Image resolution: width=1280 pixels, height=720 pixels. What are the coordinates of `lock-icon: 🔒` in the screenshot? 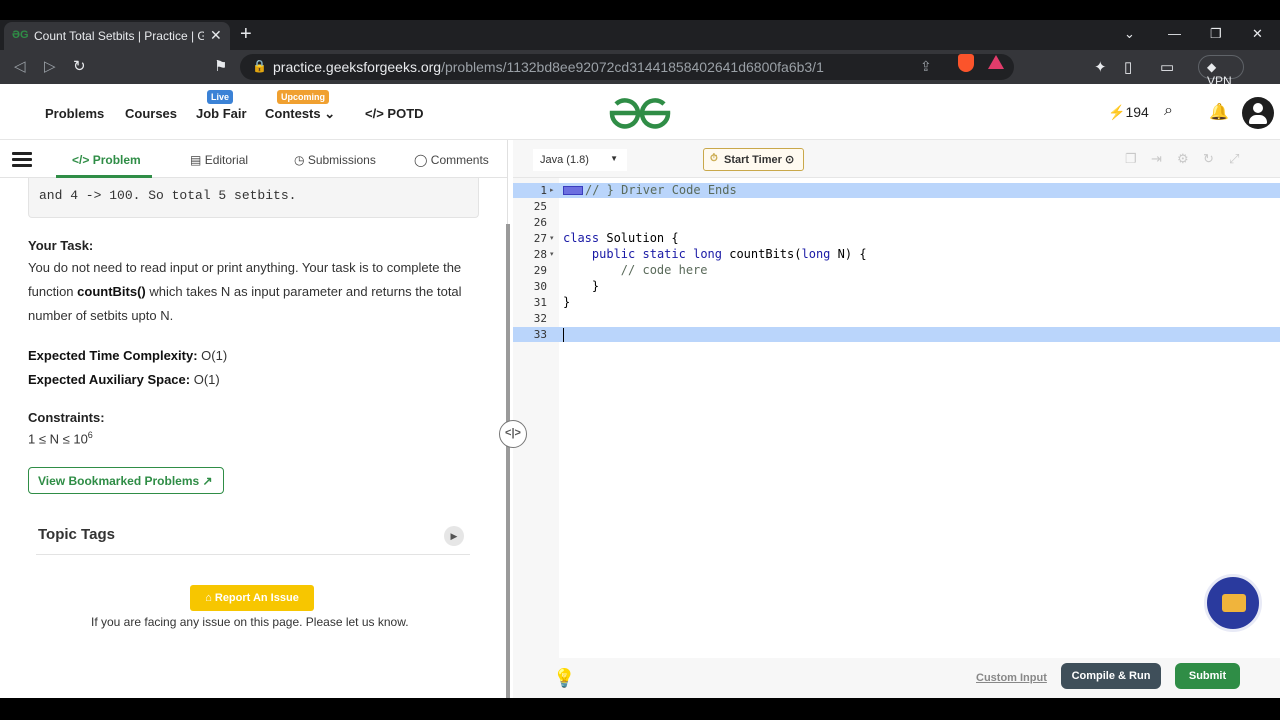 It's located at (259, 66).